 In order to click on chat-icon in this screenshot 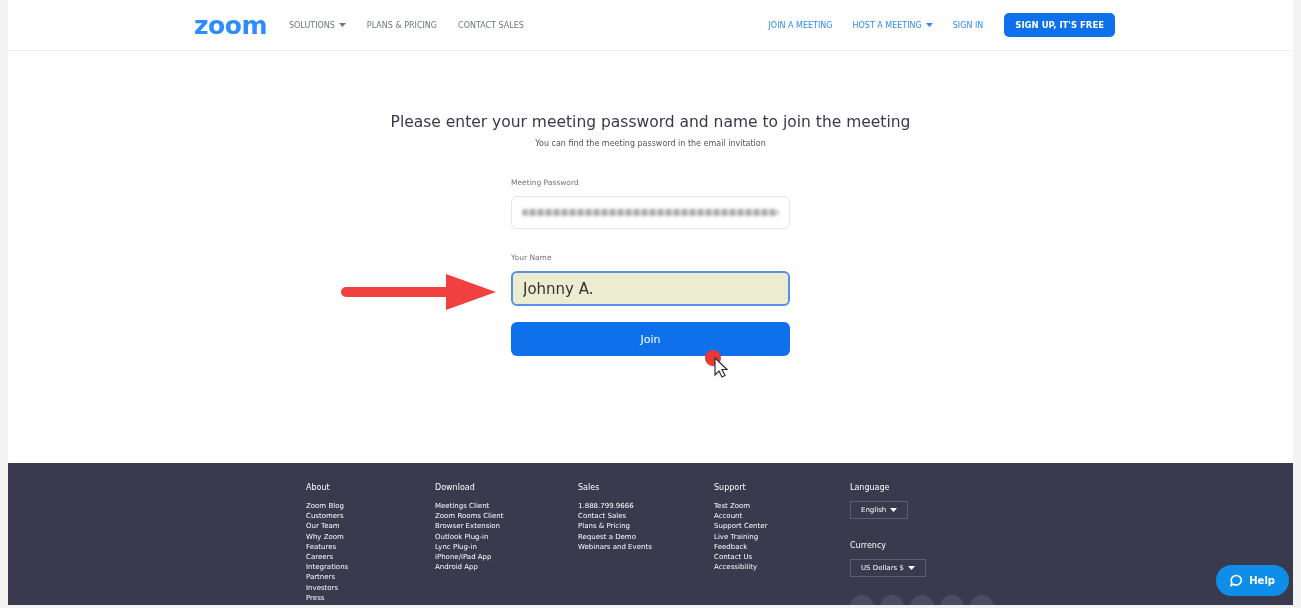, I will do `click(1237, 580)`.